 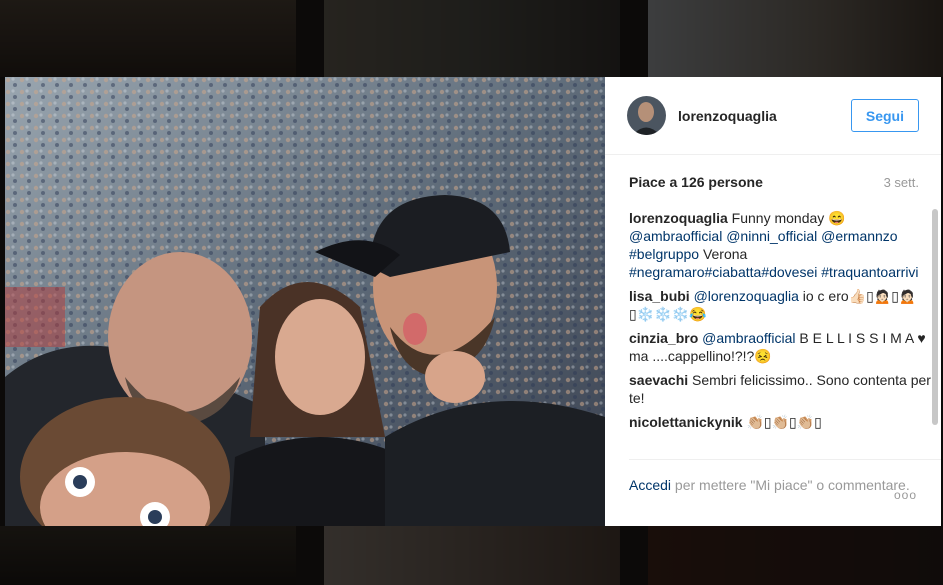 I want to click on more-options-icon: ooo, so click(x=905, y=495).